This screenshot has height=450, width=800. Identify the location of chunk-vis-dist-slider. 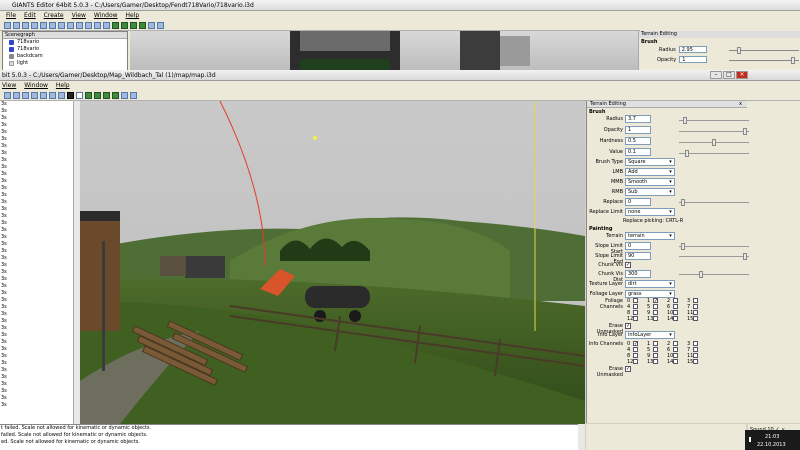
(714, 274).